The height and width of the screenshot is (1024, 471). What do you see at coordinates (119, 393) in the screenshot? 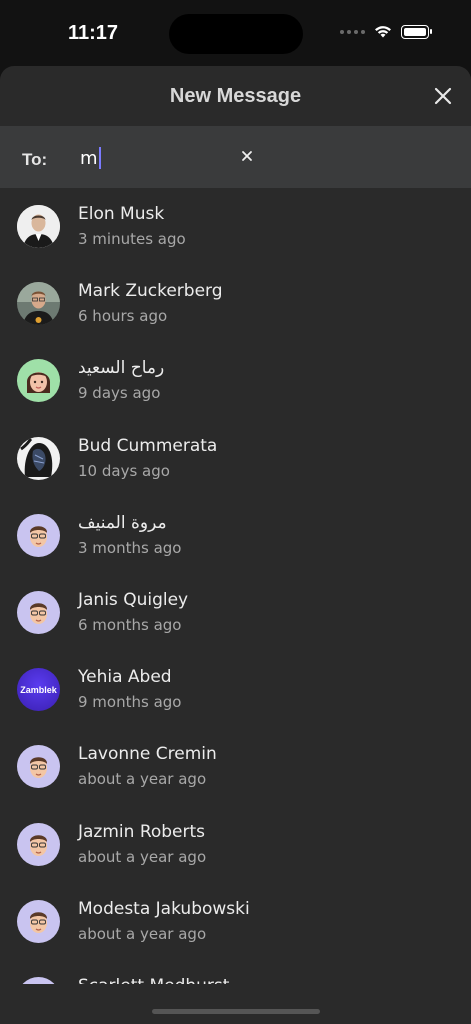
I see `contact-time: 9 days ago` at bounding box center [119, 393].